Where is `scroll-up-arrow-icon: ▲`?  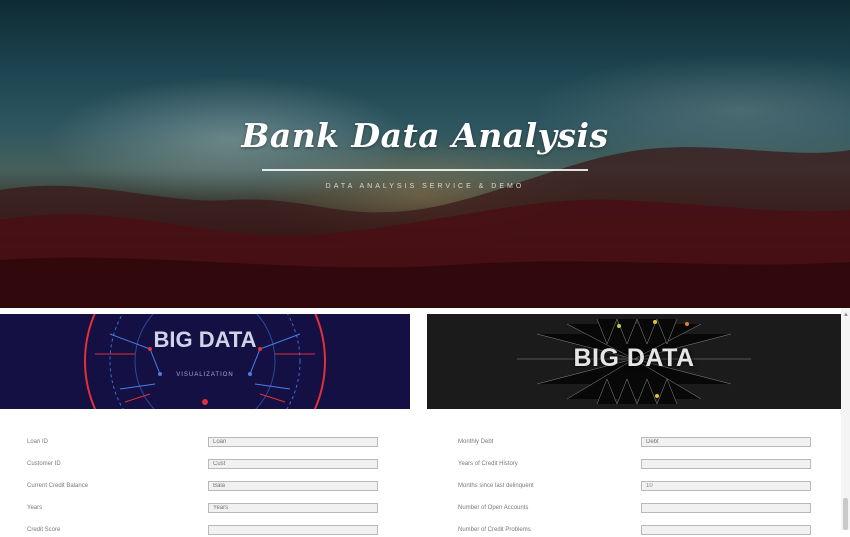 scroll-up-arrow-icon: ▲ is located at coordinates (846, 315).